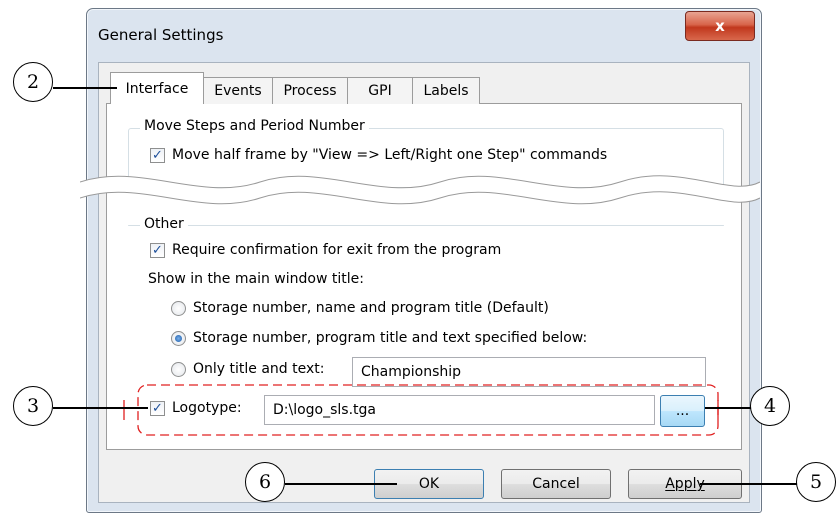 Image resolution: width=838 pixels, height=518 pixels. I want to click on tab-process: Process, so click(310, 90).